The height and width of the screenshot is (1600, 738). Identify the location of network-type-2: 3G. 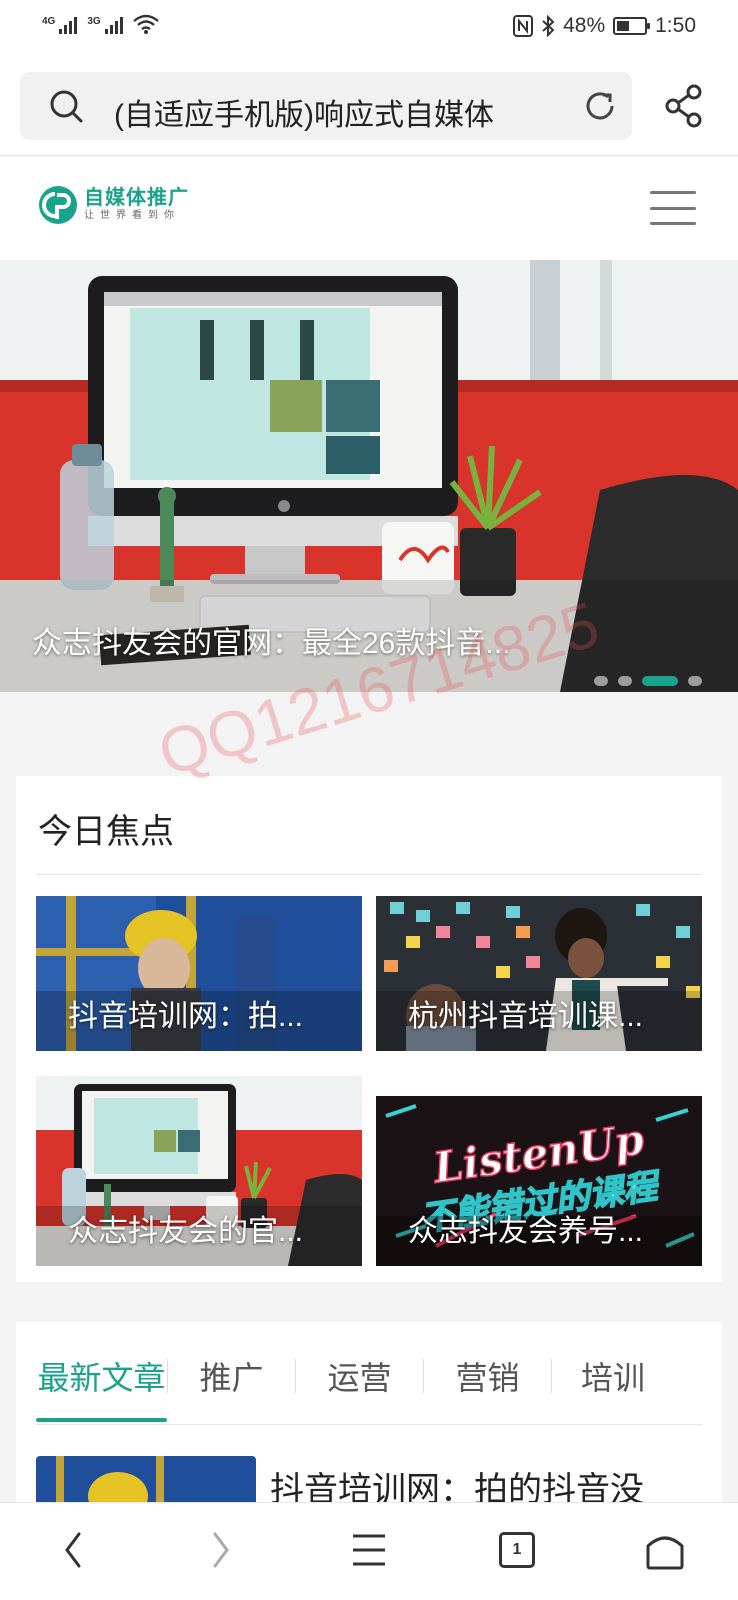
(94, 21).